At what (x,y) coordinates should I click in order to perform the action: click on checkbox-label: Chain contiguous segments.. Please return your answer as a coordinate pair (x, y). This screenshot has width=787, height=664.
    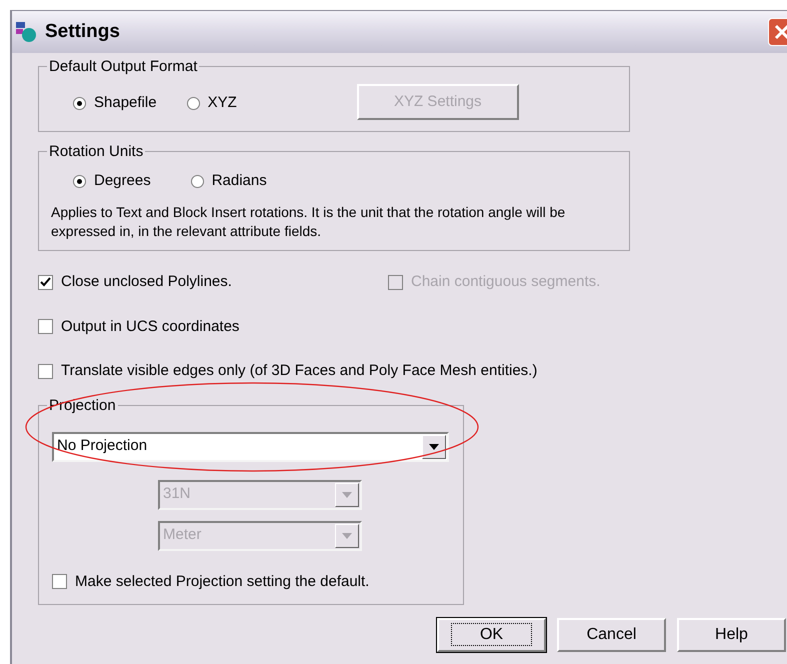
    Looking at the image, I should click on (505, 282).